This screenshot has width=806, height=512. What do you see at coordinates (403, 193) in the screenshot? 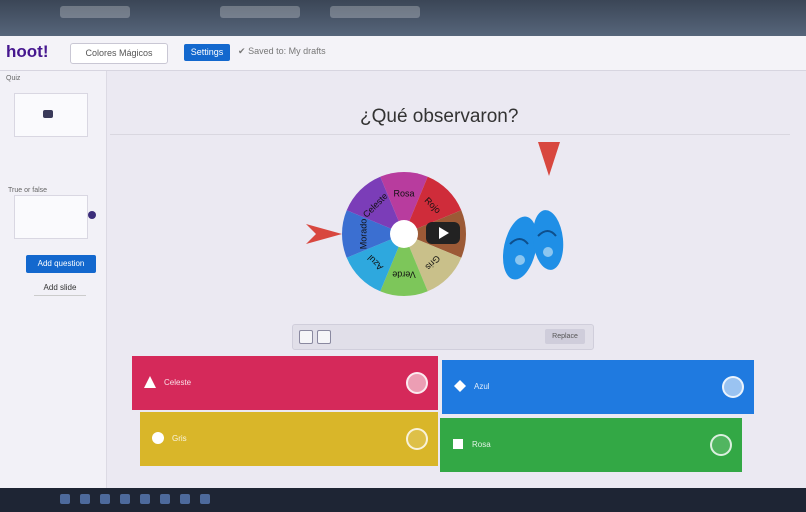
I see `wheel-segment-label: Rosa` at bounding box center [403, 193].